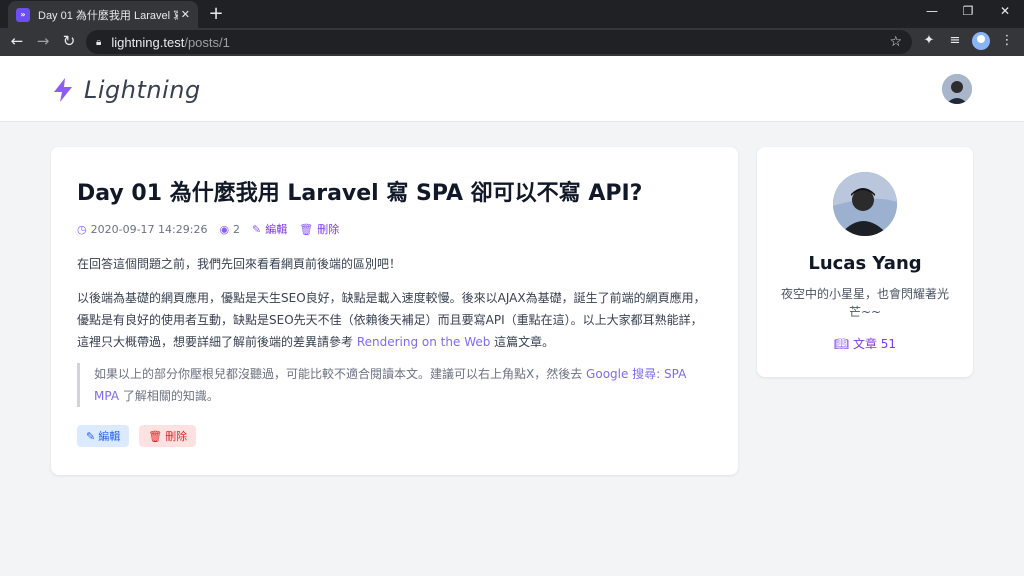 The image size is (1024, 576). Describe the element at coordinates (968, 11) in the screenshot. I see `restore-icon: ❐` at that location.